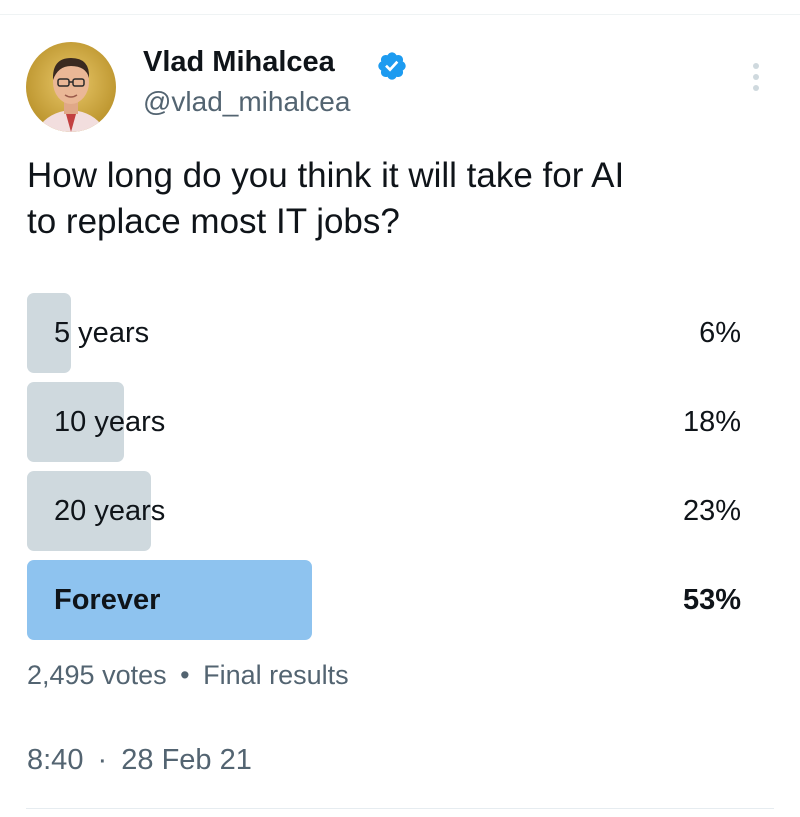 This screenshot has width=800, height=817. What do you see at coordinates (239, 62) in the screenshot?
I see `author-name: Vlad Mihalcea` at bounding box center [239, 62].